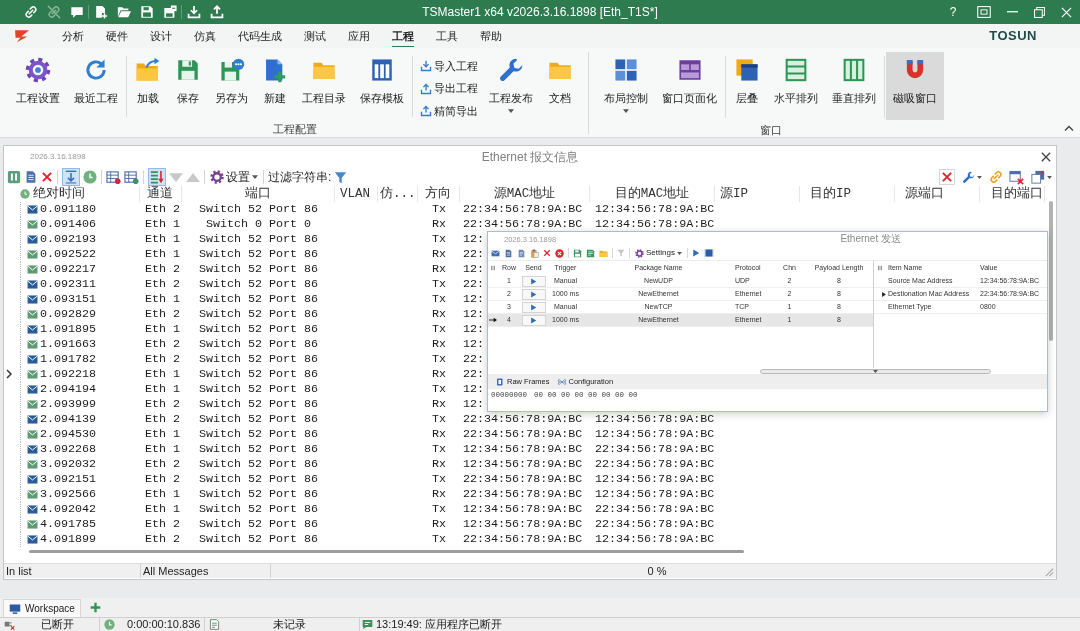 The height and width of the screenshot is (631, 1080). I want to click on column-header: 目的MAC地址, so click(652, 194).